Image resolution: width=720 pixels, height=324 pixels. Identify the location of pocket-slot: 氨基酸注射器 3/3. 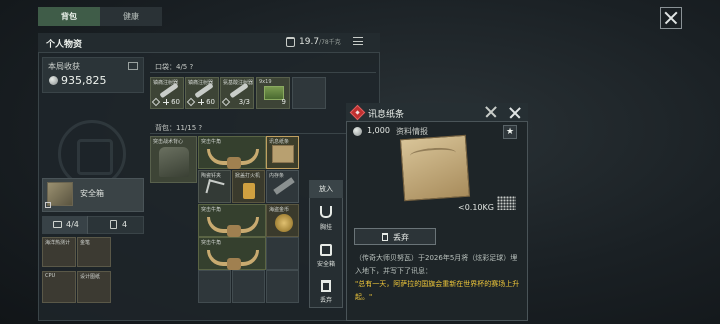
(237, 93).